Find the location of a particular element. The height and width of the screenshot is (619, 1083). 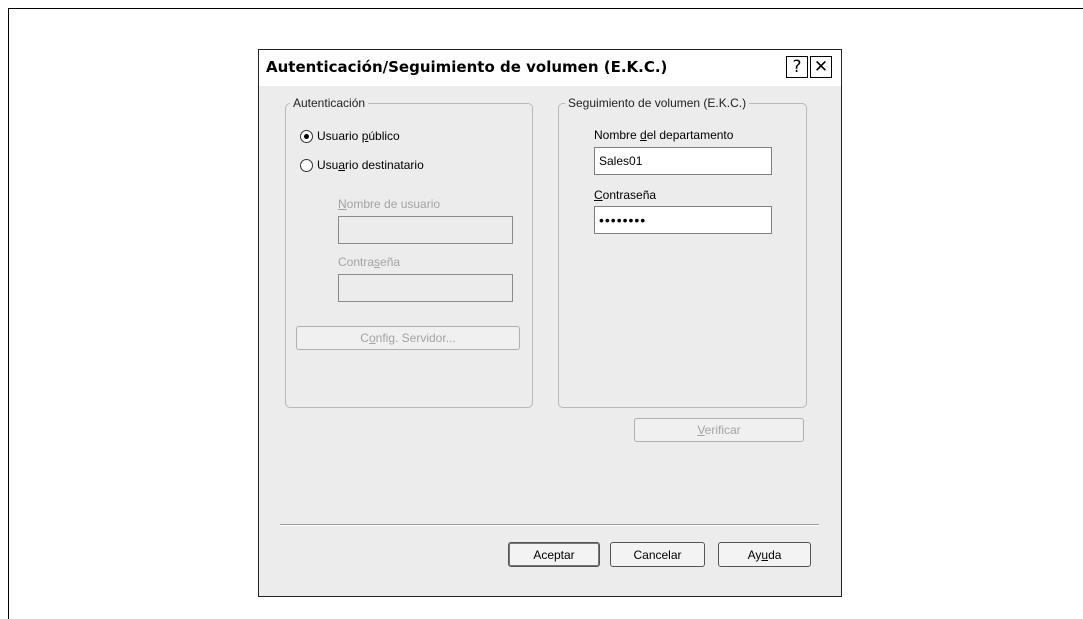

close-button: ✕ is located at coordinates (821, 67).